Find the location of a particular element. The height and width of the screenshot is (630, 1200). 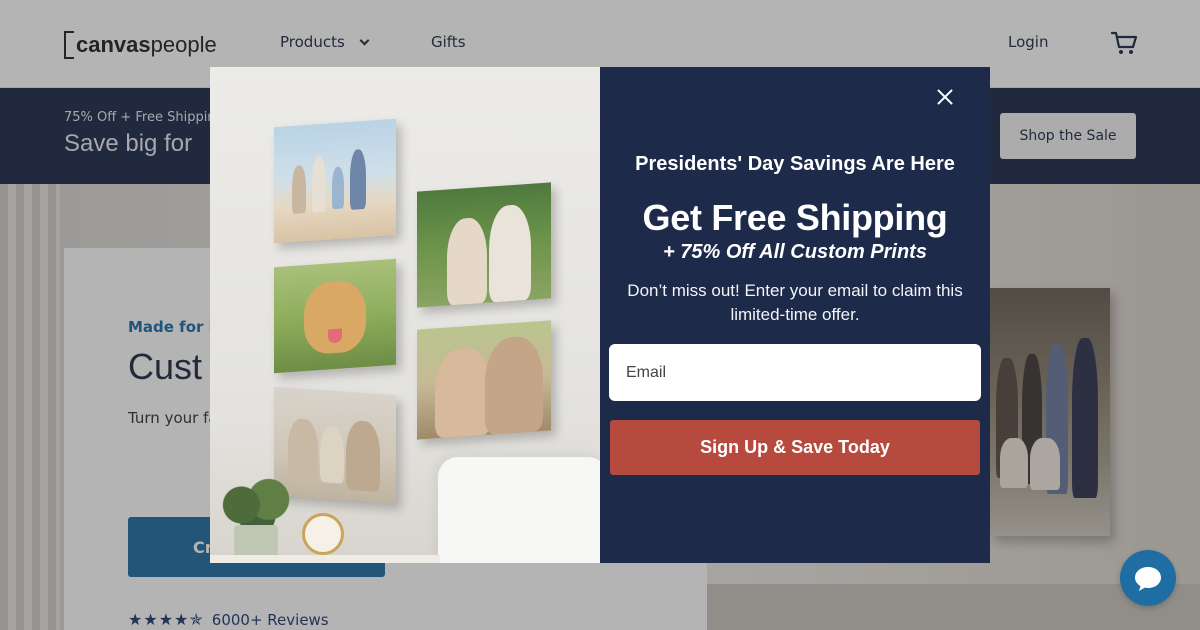

canvas-print-dog is located at coordinates (335, 316).